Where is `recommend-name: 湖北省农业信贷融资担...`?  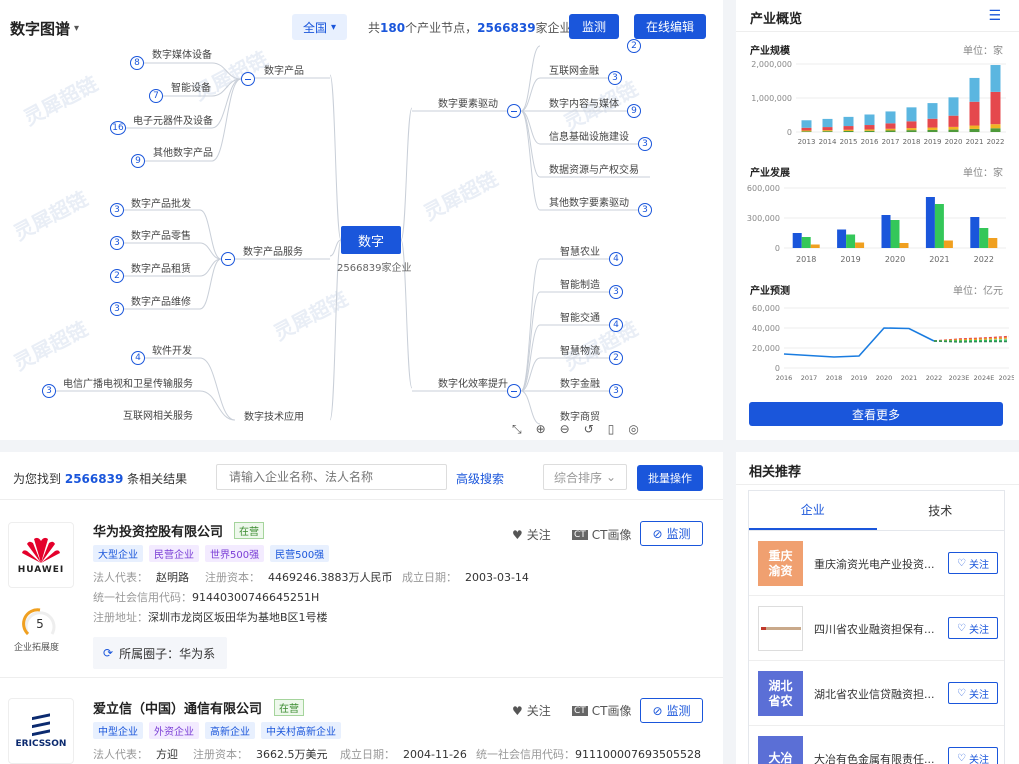 recommend-name: 湖北省农业信贷融资担... is located at coordinates (878, 694).